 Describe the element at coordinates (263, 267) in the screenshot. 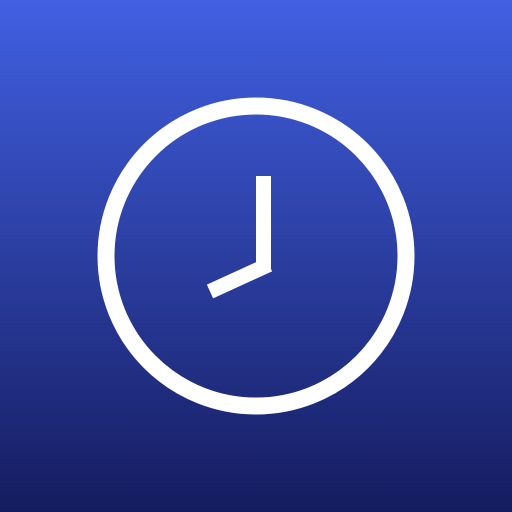

I see `clock-hands-joint` at that location.